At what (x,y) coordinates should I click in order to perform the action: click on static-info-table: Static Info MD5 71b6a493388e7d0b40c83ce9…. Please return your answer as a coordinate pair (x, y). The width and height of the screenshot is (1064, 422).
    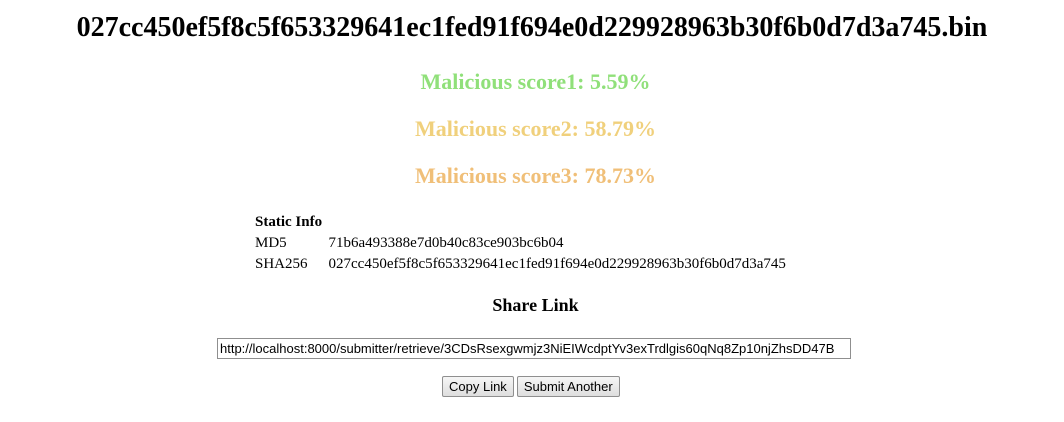
    Looking at the image, I should click on (520, 243).